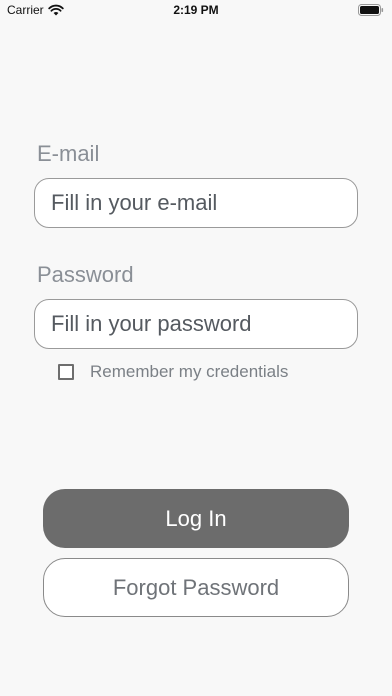  I want to click on email-field: Fill in your e-mail, so click(196, 203).